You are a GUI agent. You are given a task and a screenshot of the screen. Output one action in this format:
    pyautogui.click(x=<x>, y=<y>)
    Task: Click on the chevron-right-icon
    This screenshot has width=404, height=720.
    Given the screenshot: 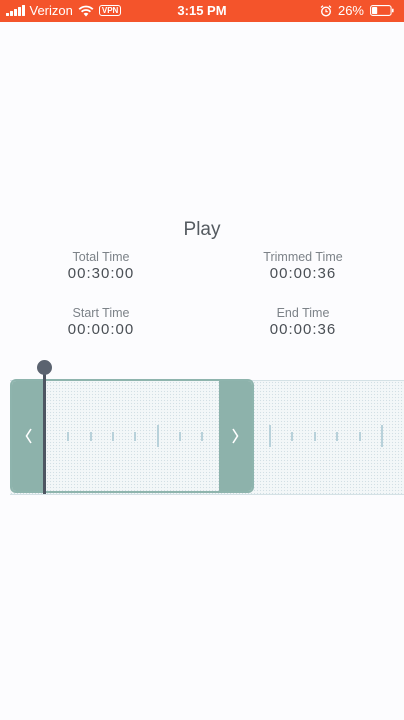 What is the action you would take?
    pyautogui.click(x=235, y=436)
    